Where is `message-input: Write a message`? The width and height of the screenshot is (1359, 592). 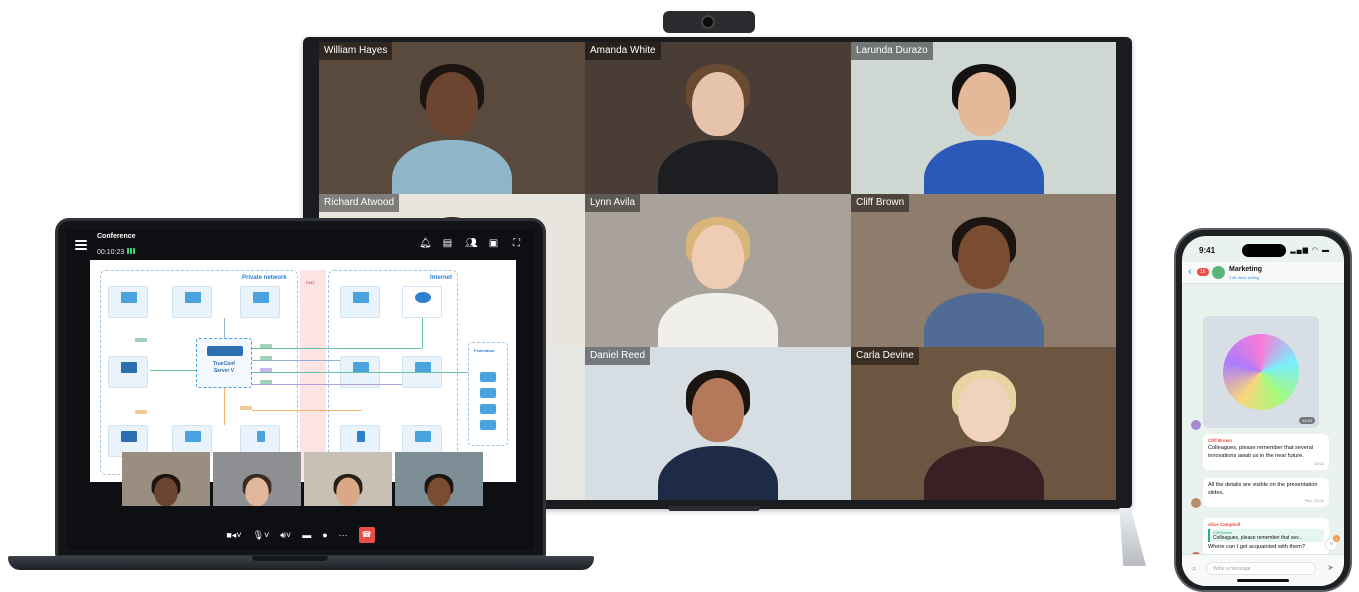
message-input: Write a message is located at coordinates (1261, 568).